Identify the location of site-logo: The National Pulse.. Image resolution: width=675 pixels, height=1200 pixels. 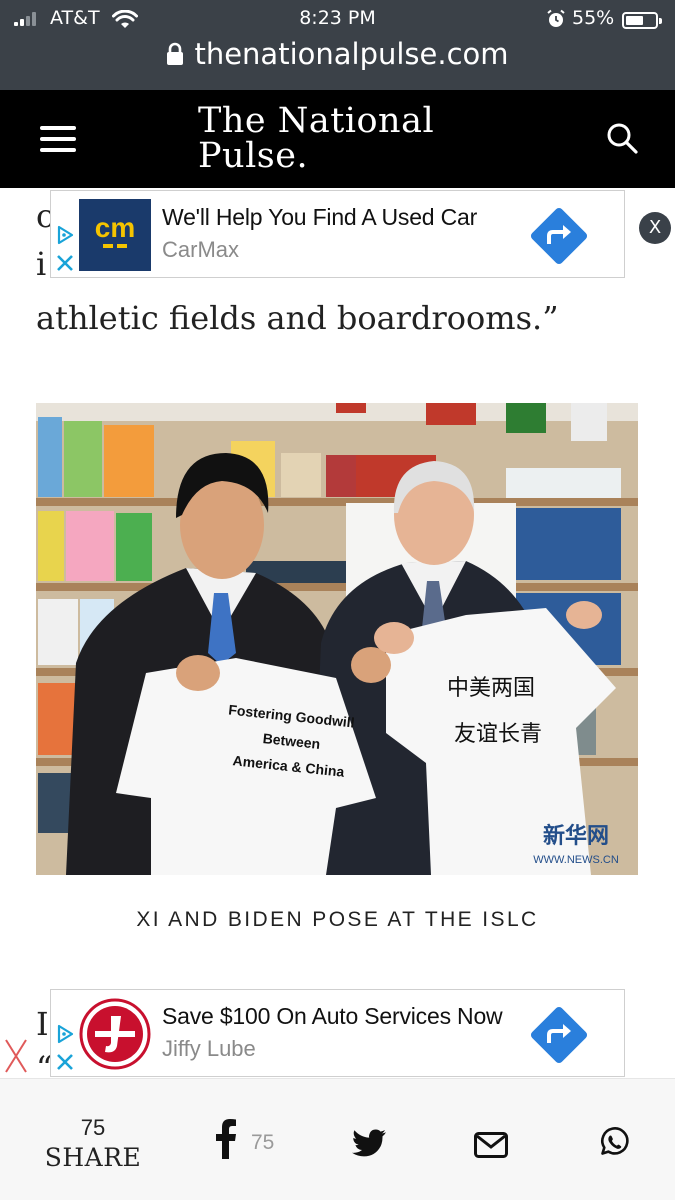
(316, 139).